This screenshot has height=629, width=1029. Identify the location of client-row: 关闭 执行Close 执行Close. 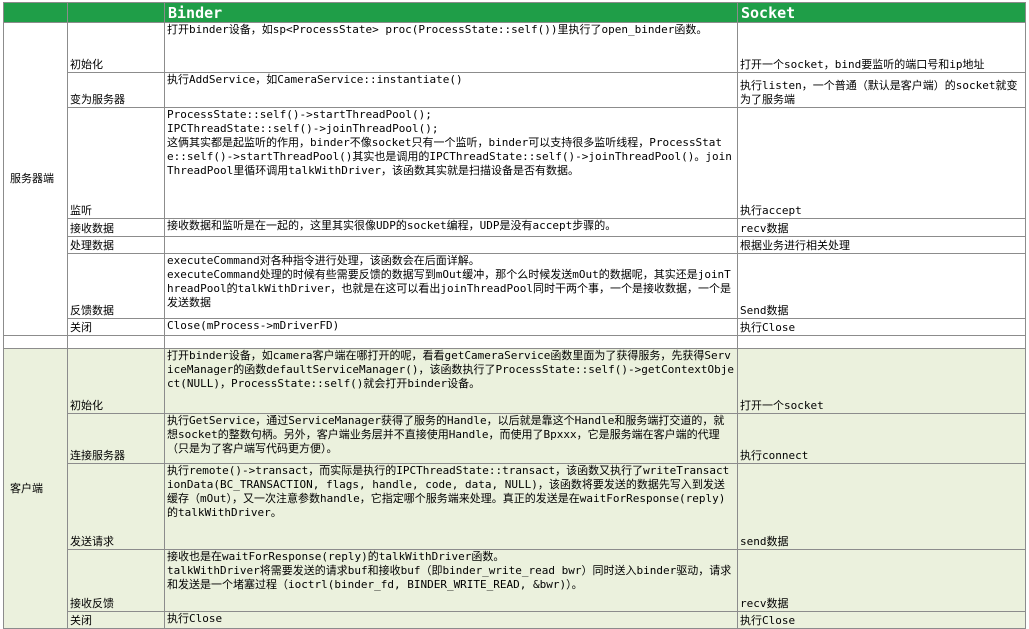
(515, 620).